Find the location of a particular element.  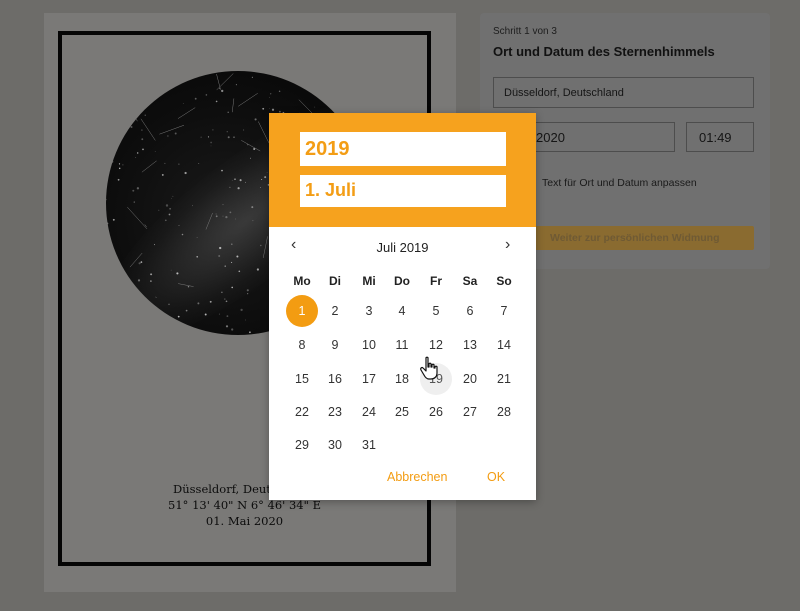

day-13: 13 is located at coordinates (470, 345).